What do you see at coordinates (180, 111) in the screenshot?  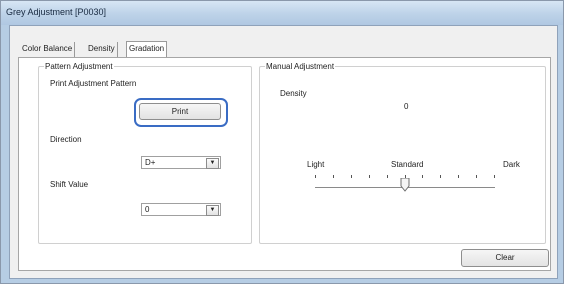 I see `print-button: Print` at bounding box center [180, 111].